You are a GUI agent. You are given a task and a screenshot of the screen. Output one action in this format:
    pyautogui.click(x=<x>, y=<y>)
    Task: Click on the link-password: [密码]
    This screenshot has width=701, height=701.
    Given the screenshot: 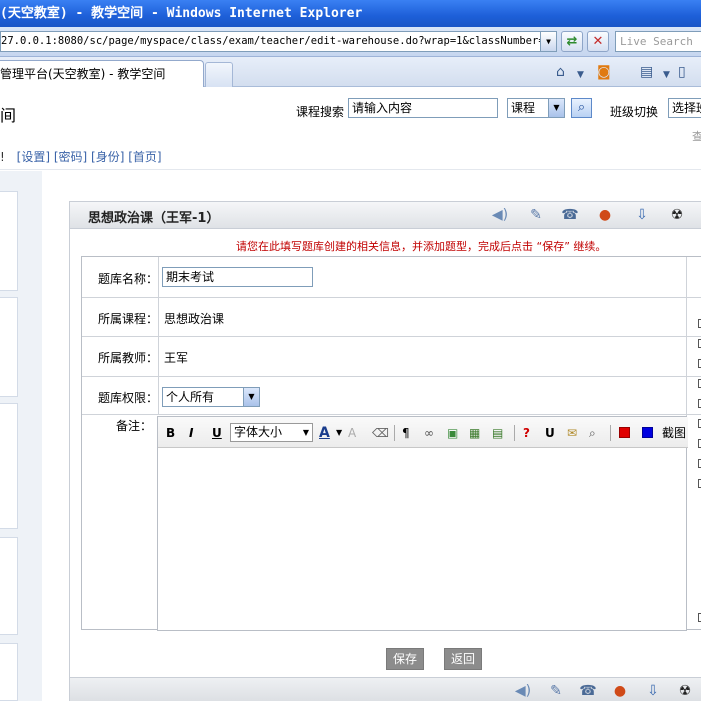 What is the action you would take?
    pyautogui.click(x=70, y=157)
    